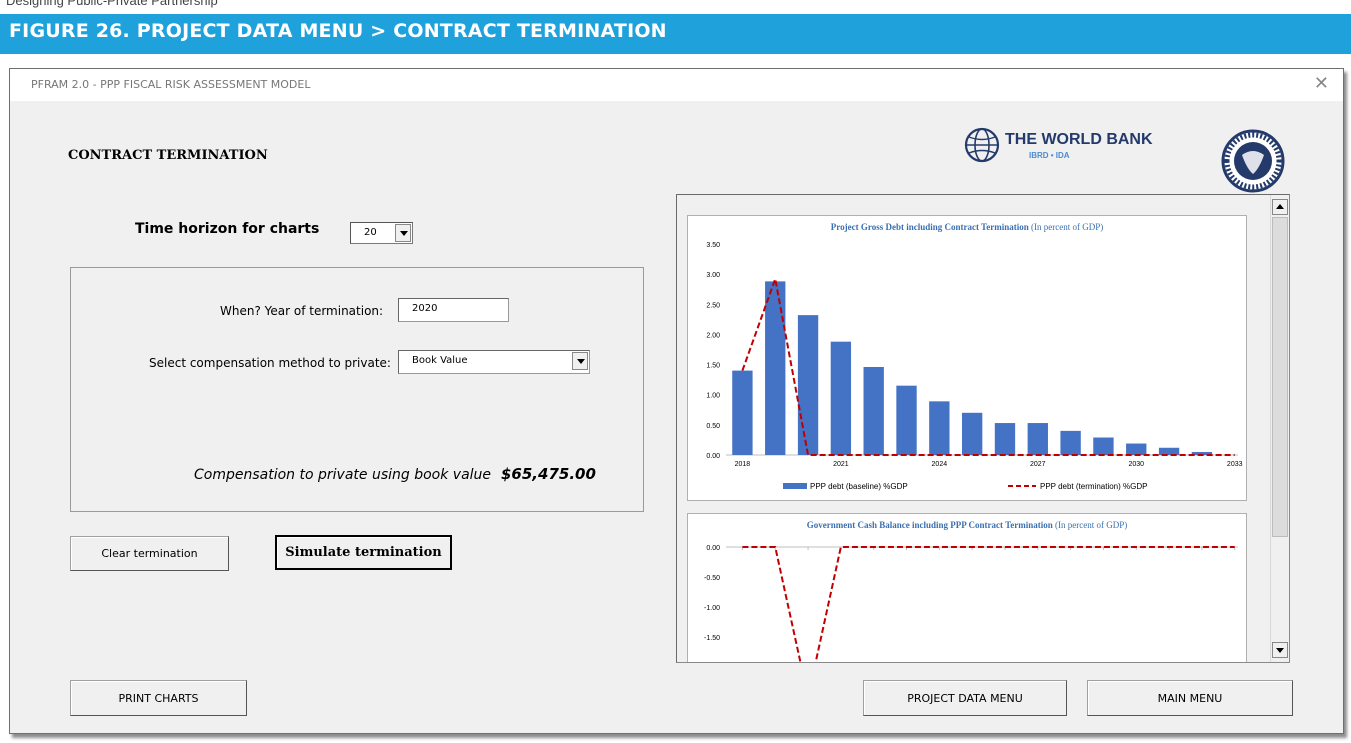 The width and height of the screenshot is (1351, 743). Describe the element at coordinates (440, 360) in the screenshot. I see `compensation-method-value: Book Value` at that location.